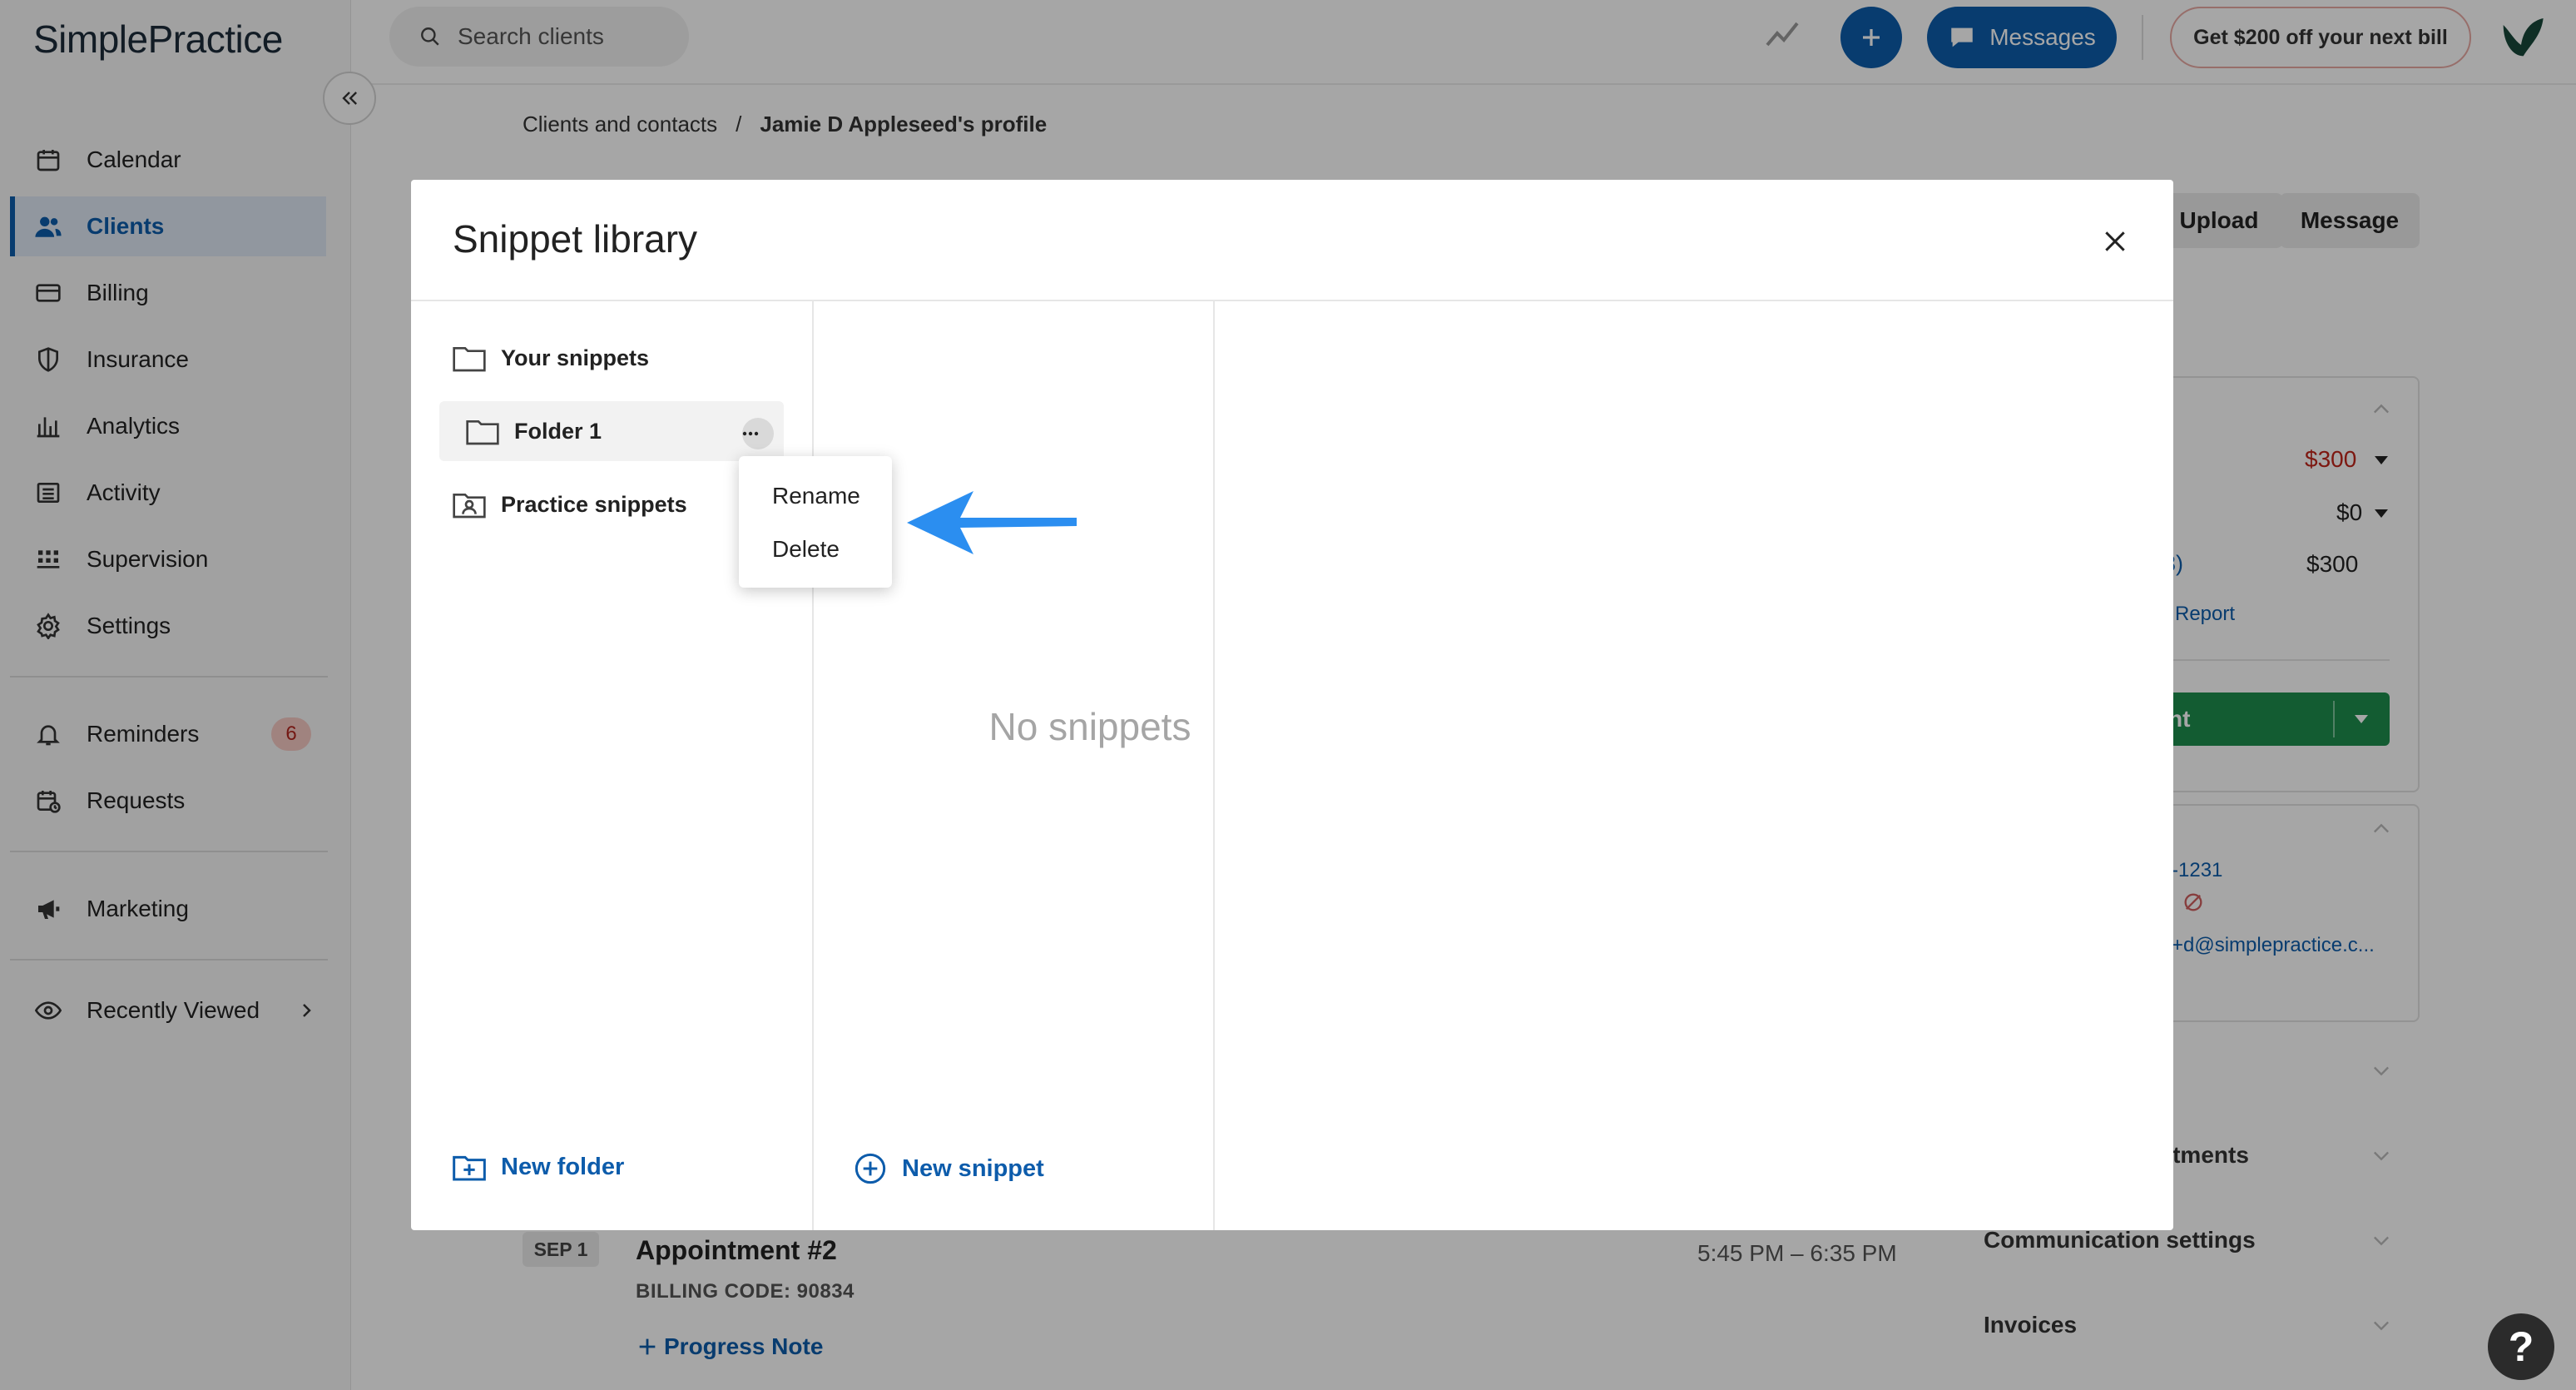 The width and height of the screenshot is (2576, 1390). Describe the element at coordinates (477, 505) in the screenshot. I see `shared-folder-icon` at that location.